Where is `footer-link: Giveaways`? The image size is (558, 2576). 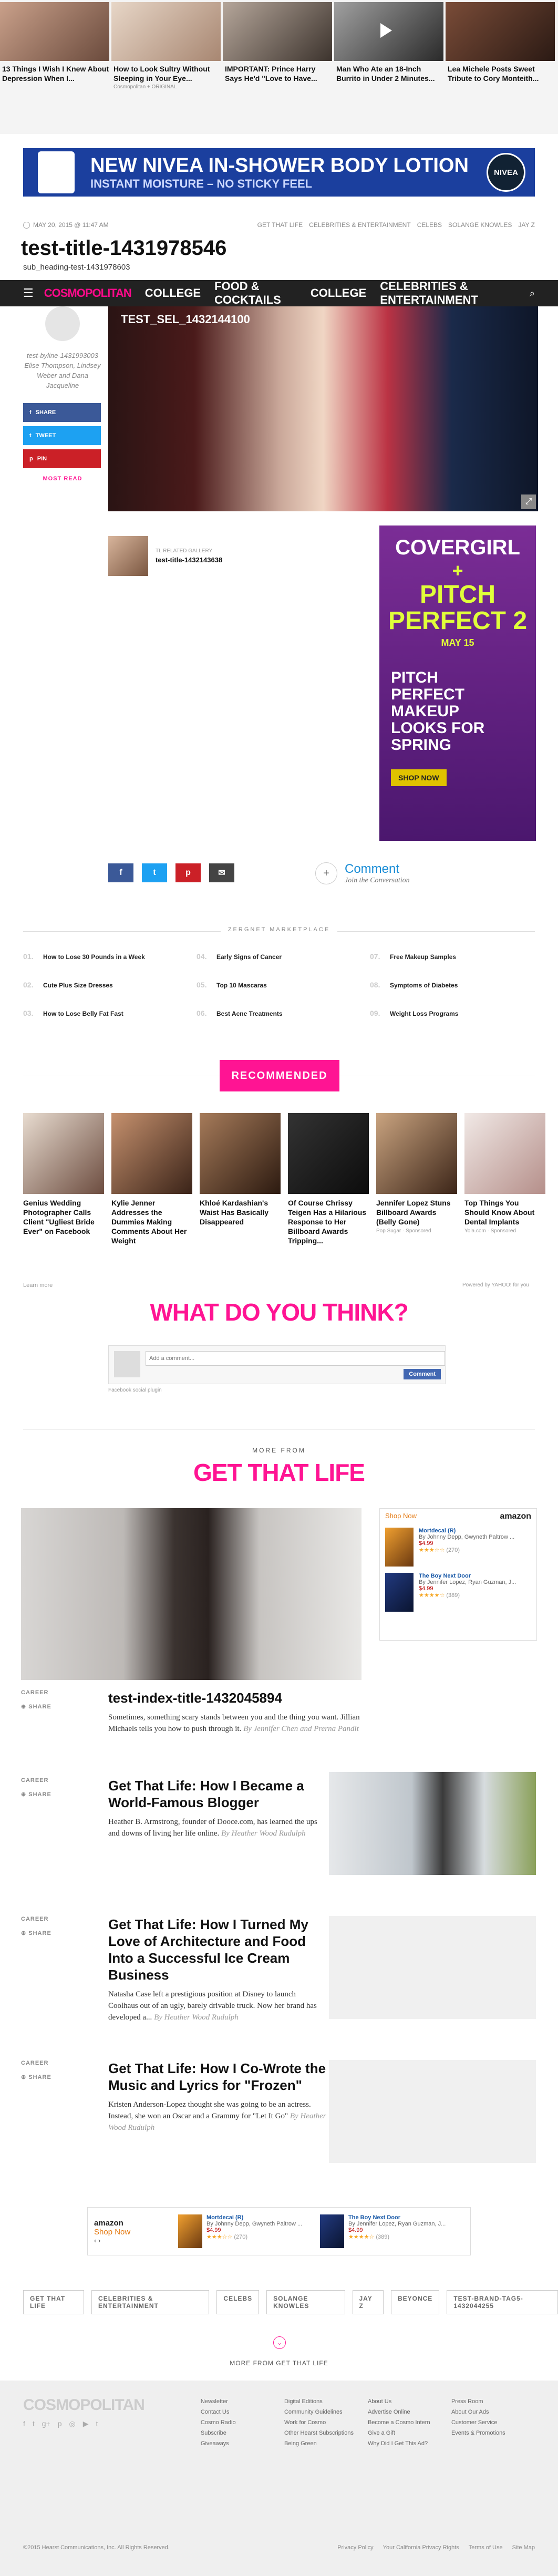 footer-link: Giveaways is located at coordinates (243, 2443).